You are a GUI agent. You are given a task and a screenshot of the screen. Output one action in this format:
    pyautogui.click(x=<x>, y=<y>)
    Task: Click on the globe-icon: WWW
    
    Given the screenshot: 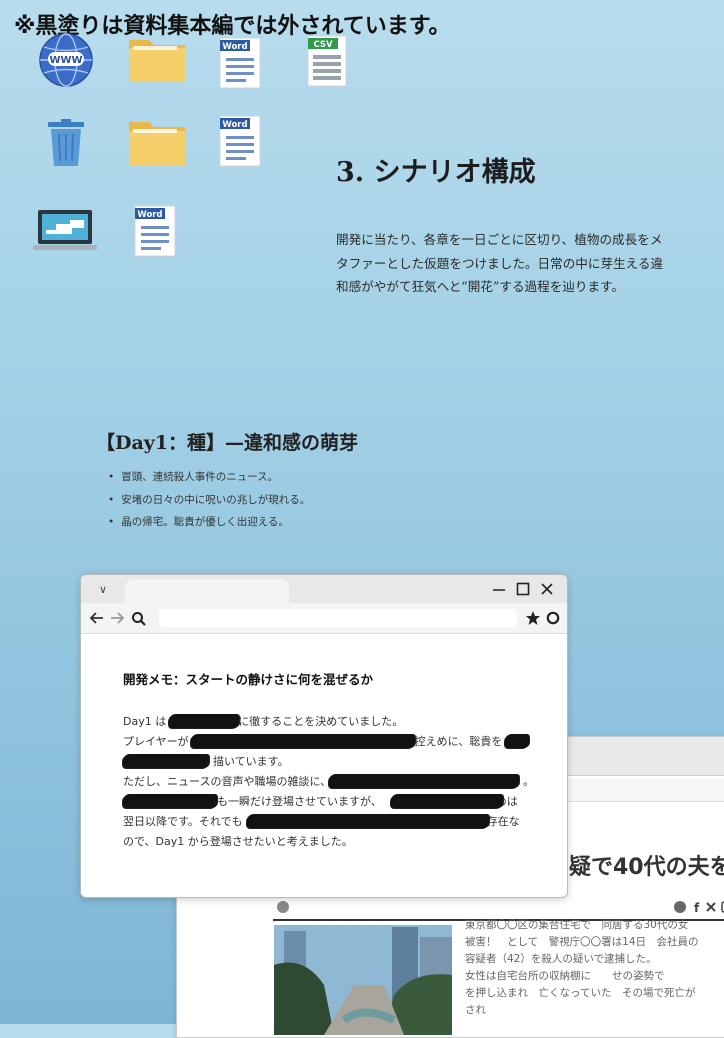 What is the action you would take?
    pyautogui.click(x=66, y=62)
    